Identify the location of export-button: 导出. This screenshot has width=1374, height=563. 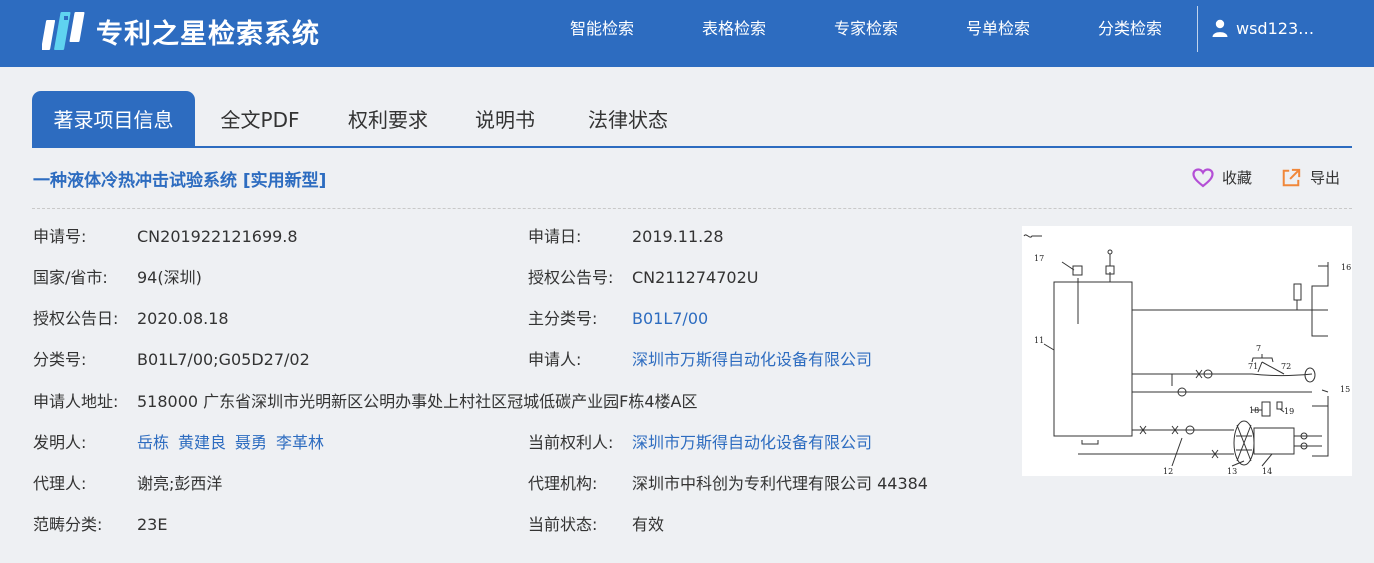
(1310, 178).